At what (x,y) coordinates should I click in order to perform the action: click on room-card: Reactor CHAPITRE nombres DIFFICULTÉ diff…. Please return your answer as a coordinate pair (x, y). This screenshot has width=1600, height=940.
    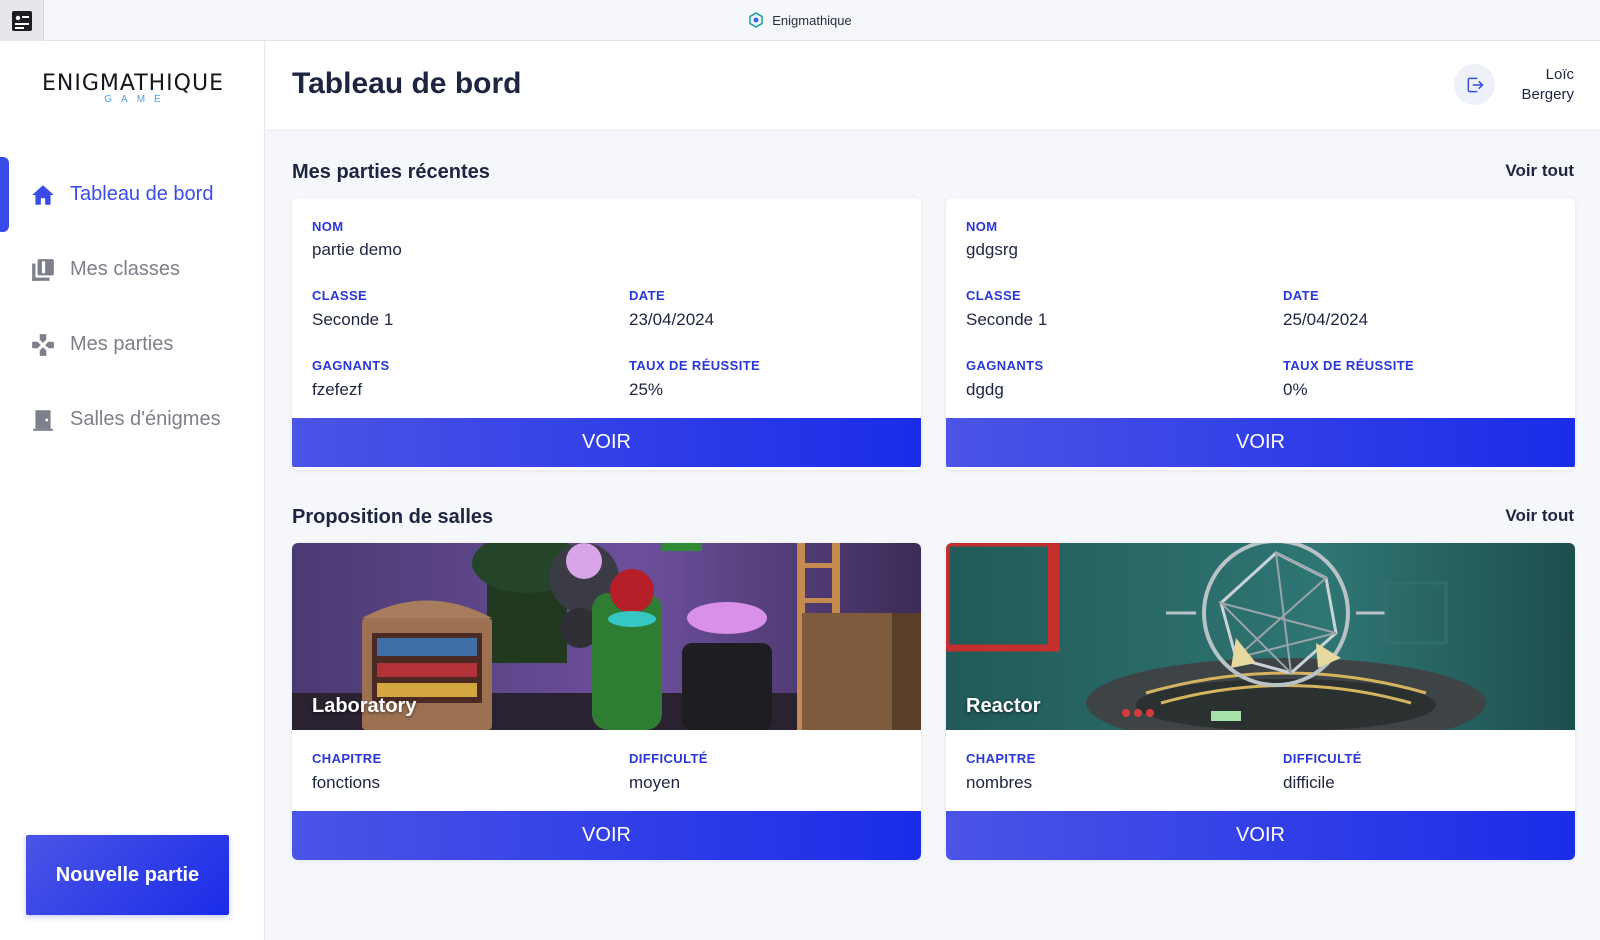
    Looking at the image, I should click on (1260, 701).